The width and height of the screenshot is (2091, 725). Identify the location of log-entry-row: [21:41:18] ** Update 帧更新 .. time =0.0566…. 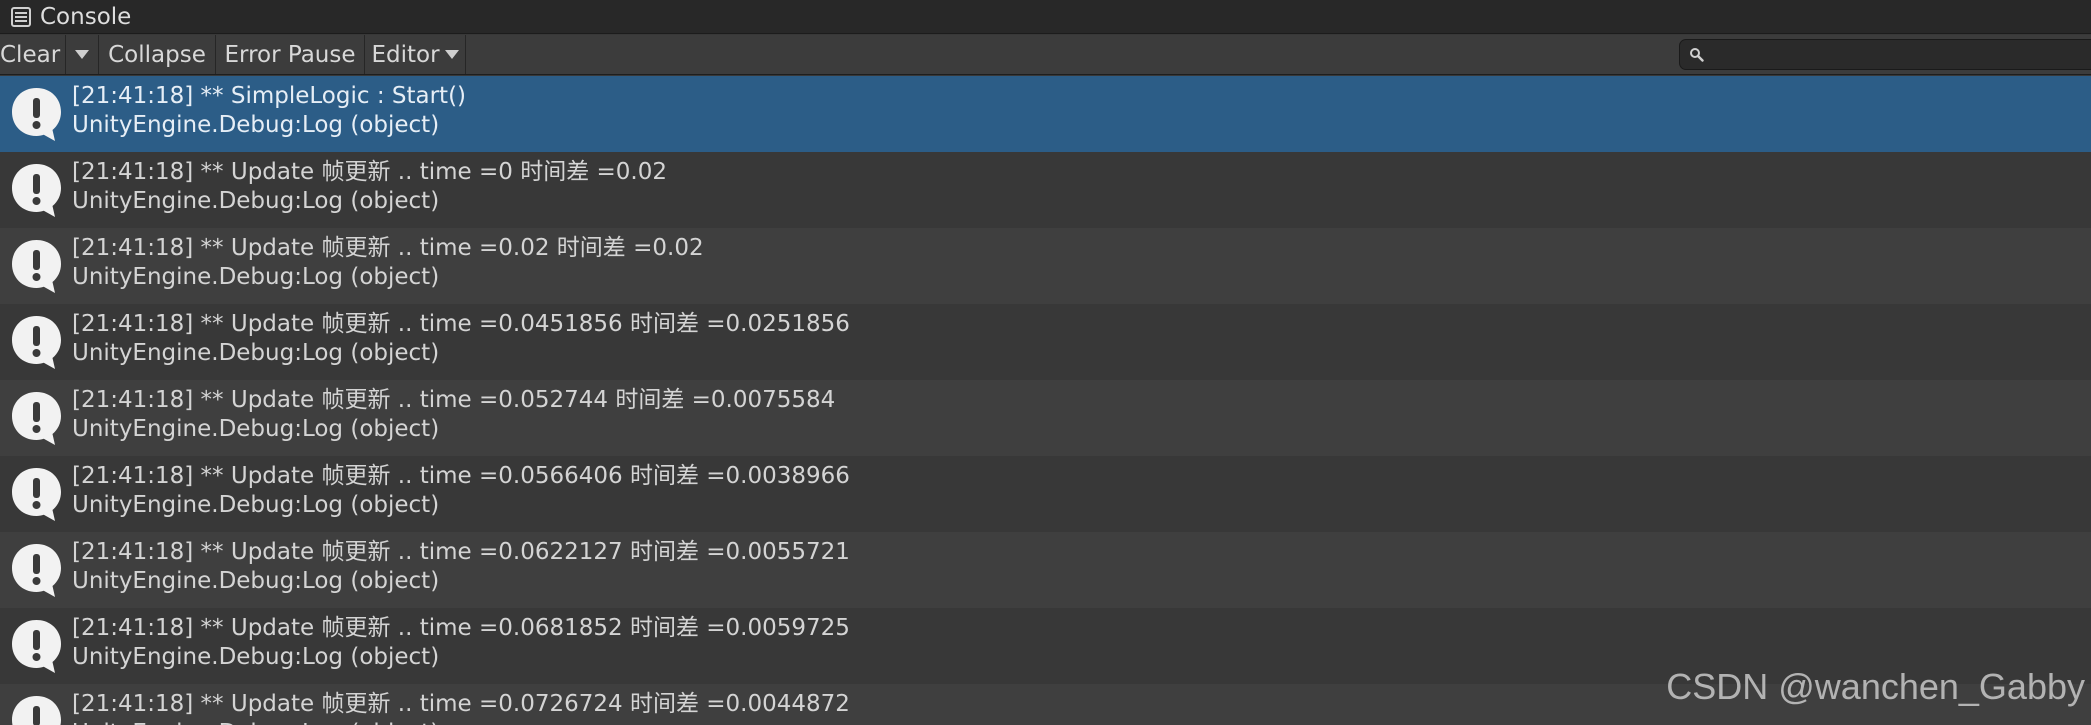
(1045, 494).